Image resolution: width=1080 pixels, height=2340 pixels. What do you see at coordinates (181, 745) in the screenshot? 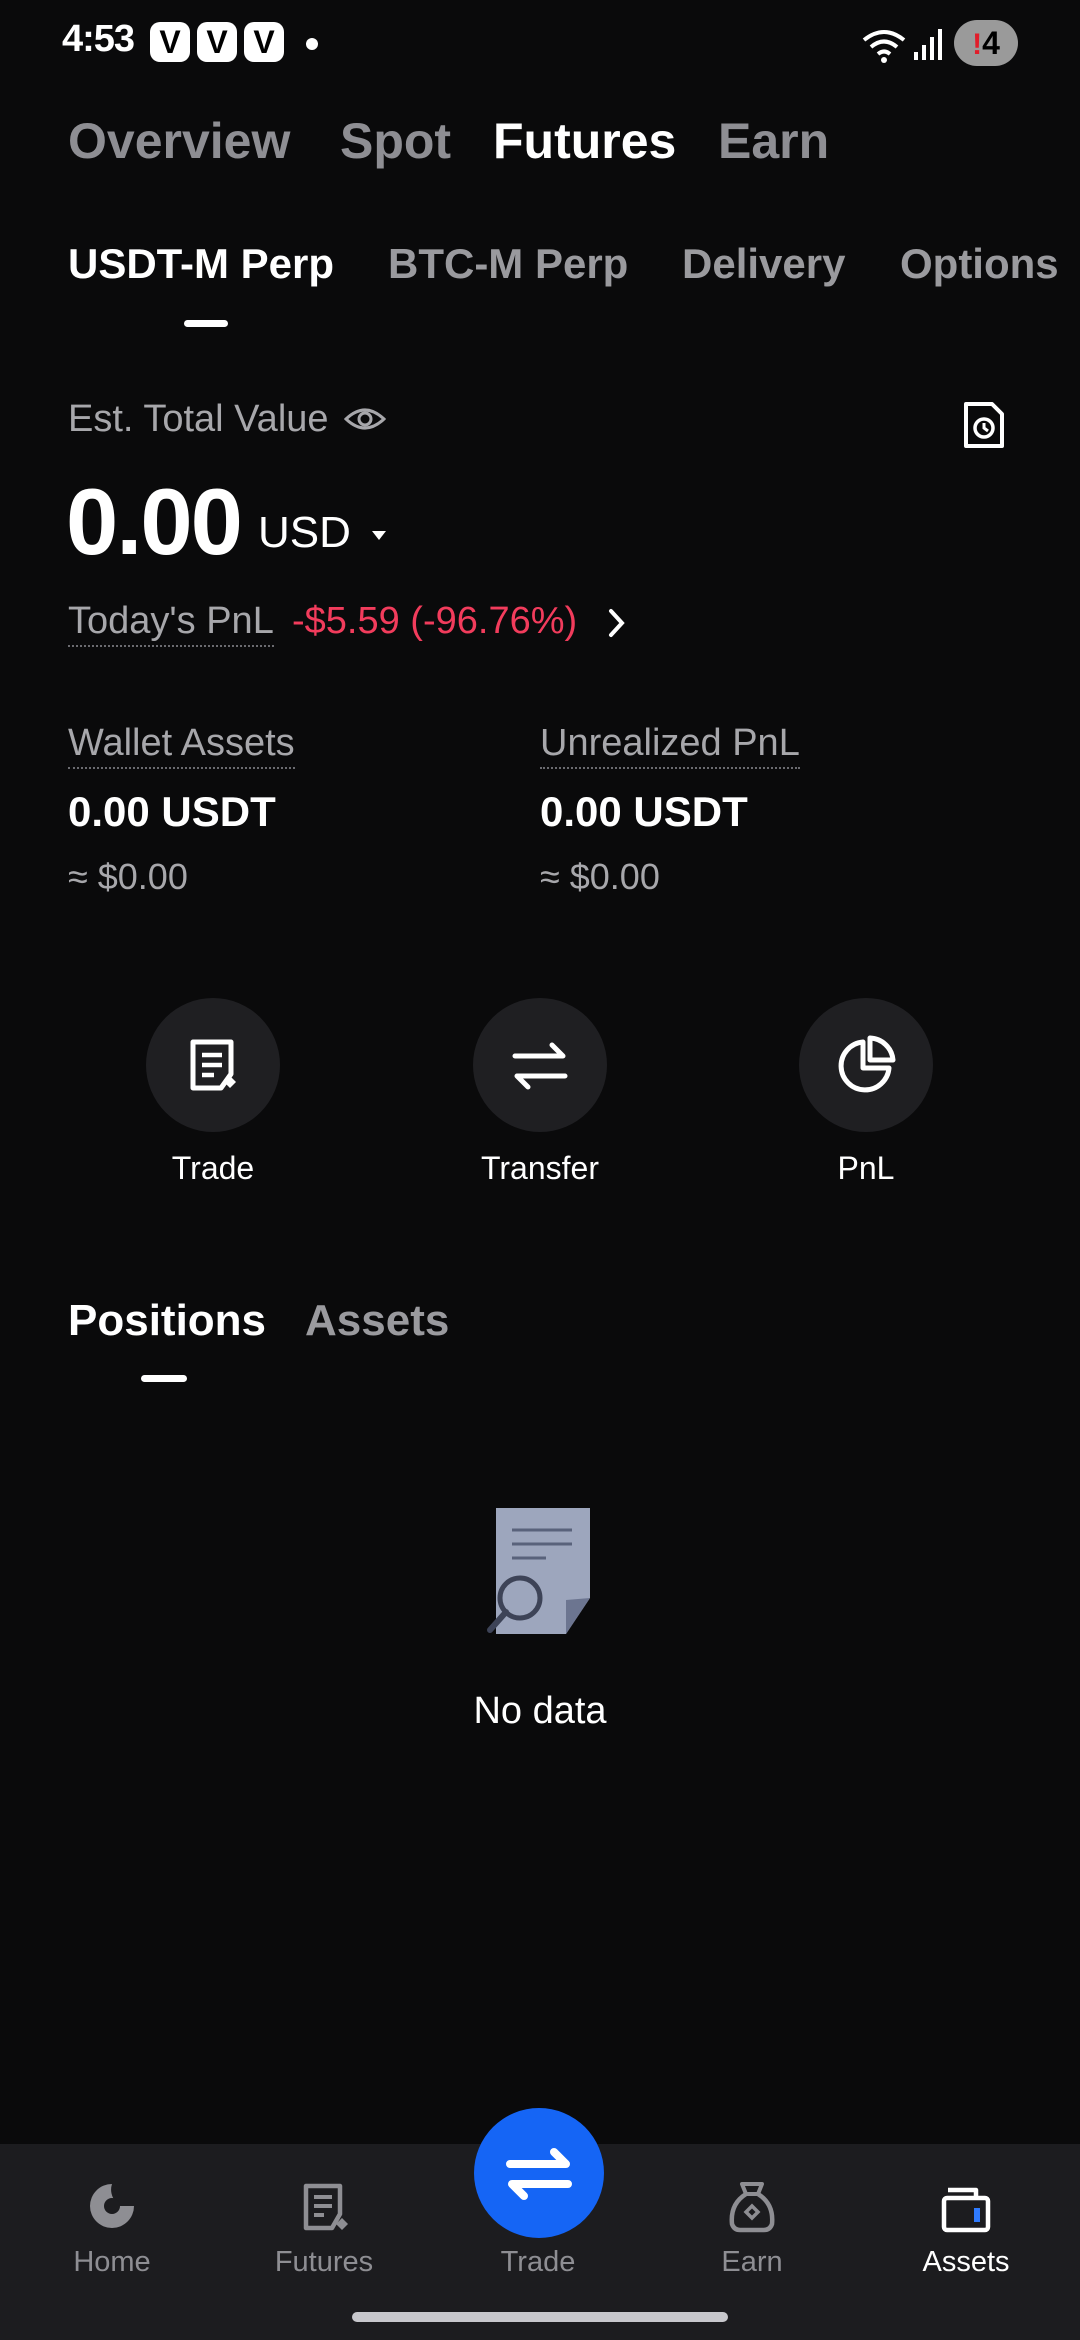
I see `wallet-assets-label: Wallet Assets` at bounding box center [181, 745].